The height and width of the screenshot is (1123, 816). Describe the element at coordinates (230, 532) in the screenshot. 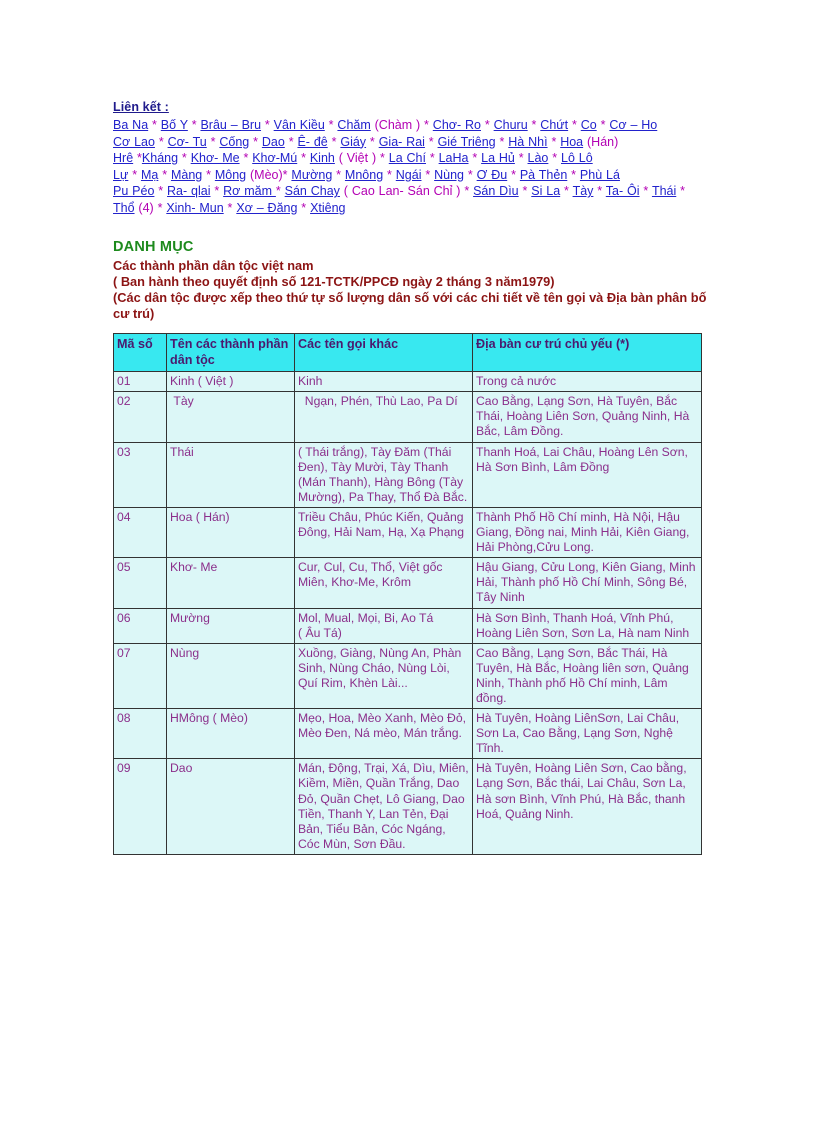

I see `cell-ten-dan-toc: Hoa ( Hán)` at that location.